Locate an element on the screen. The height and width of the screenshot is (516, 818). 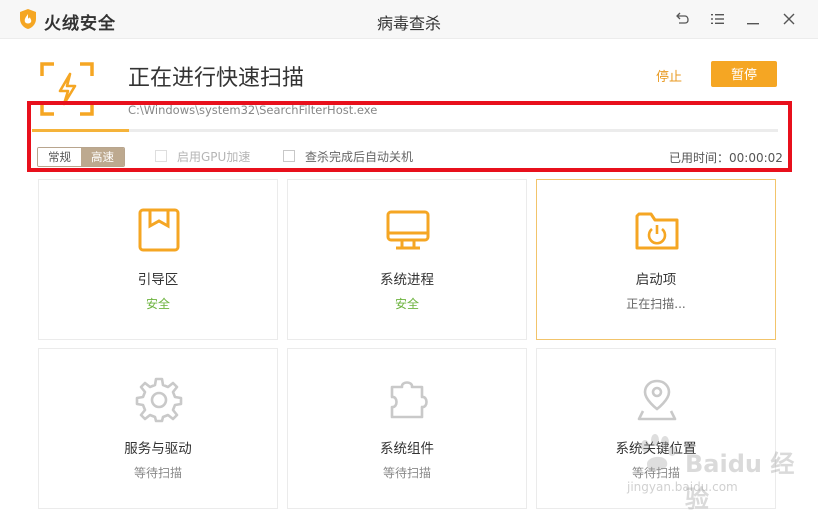
startup-folder-icon is located at coordinates (657, 231).